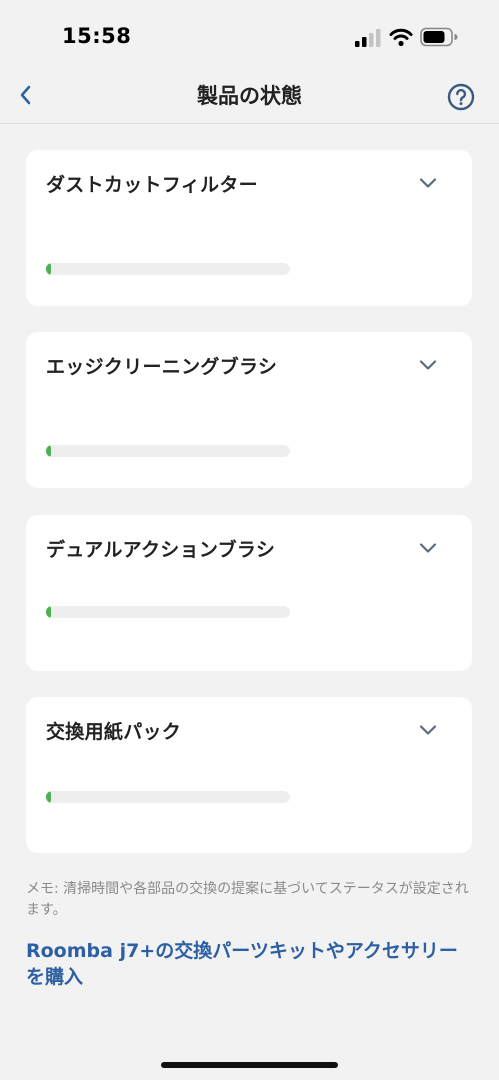  Describe the element at coordinates (251, 964) in the screenshot. I see `purchase-parts-link: Roomba j7+の交換パーツキットやアクセサリーを購入` at that location.